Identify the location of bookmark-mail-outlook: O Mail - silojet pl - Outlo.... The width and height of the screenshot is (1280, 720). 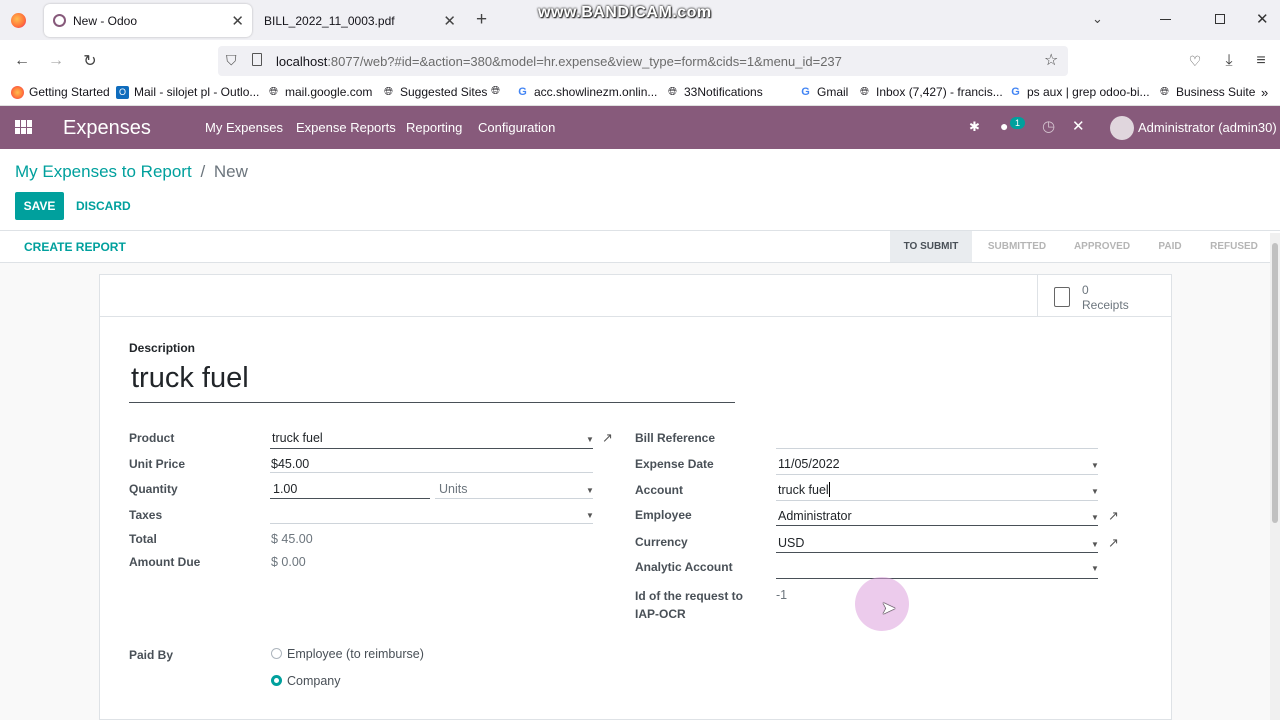
(187, 92).